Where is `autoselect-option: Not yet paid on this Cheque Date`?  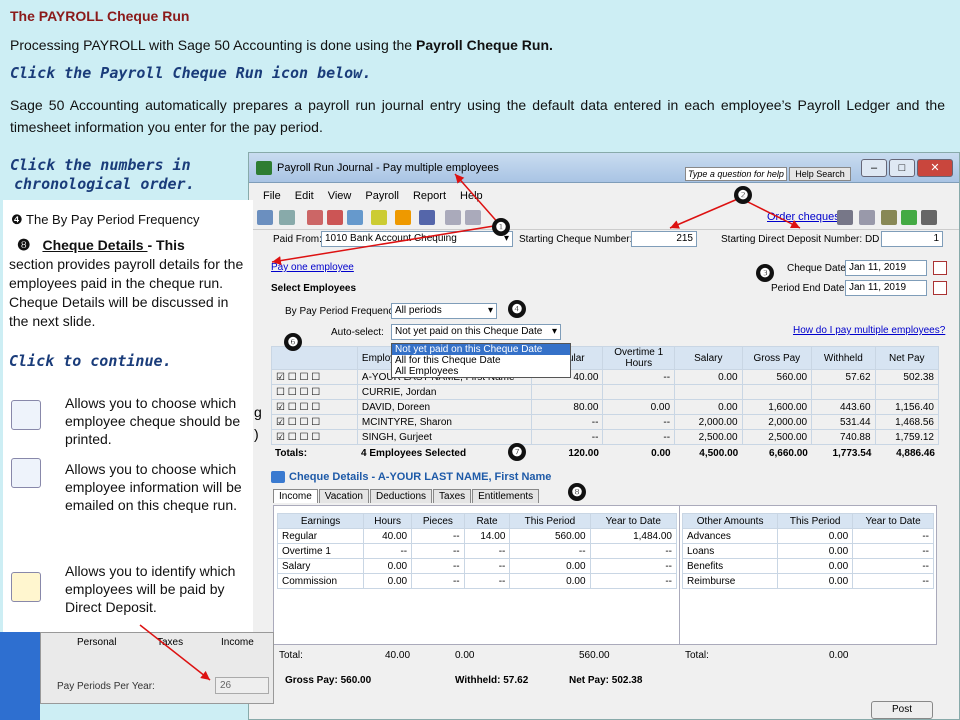 autoselect-option: Not yet paid on this Cheque Date is located at coordinates (481, 349).